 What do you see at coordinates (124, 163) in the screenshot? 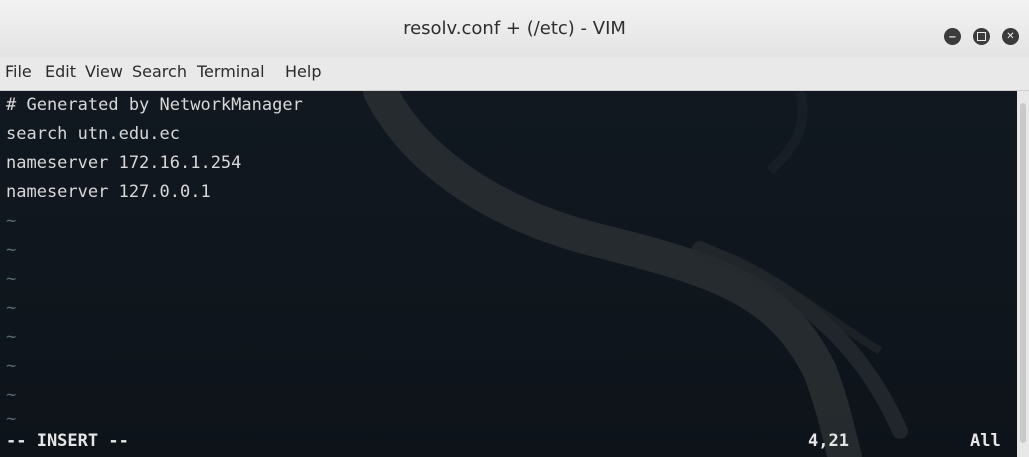
I see `editor-line-3: nameserver 172.16.1.254` at bounding box center [124, 163].